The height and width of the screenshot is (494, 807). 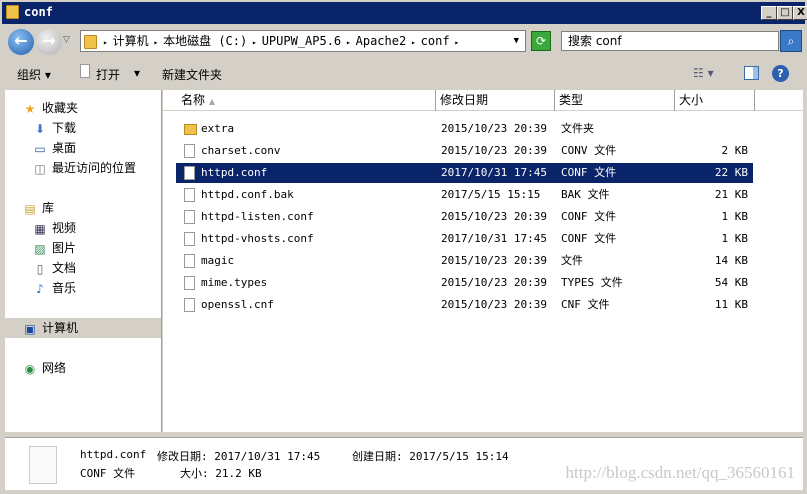 I want to click on column-date: 修改日期, so click(x=495, y=100).